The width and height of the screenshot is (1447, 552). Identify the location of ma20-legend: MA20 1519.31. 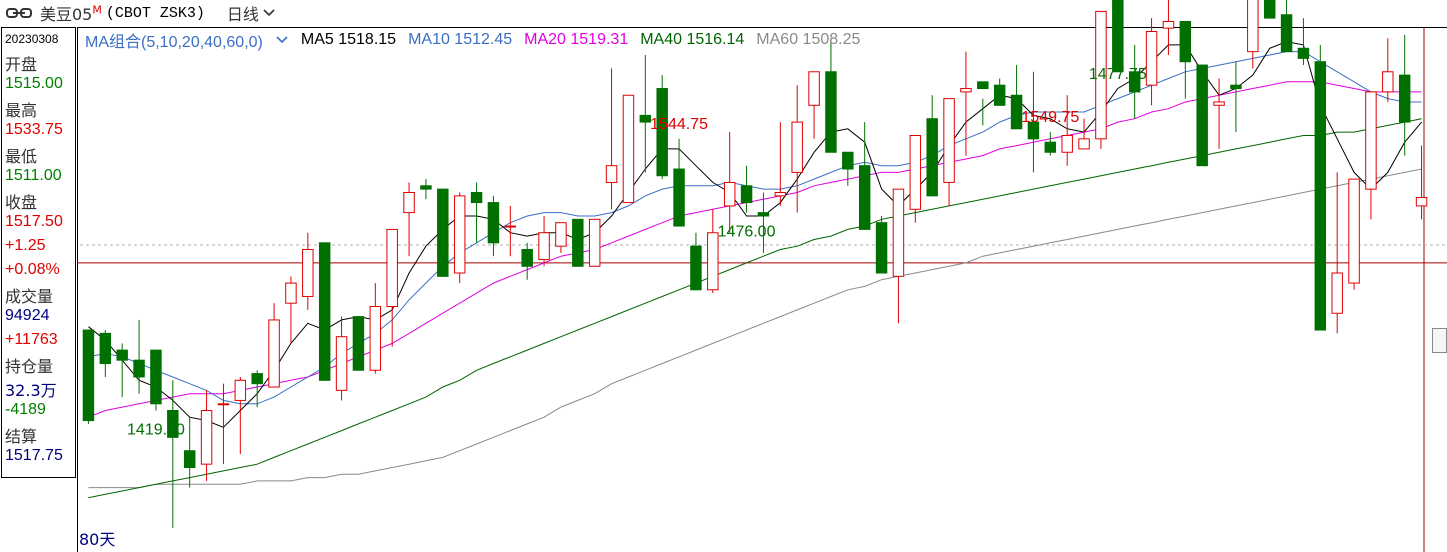
(576, 39).